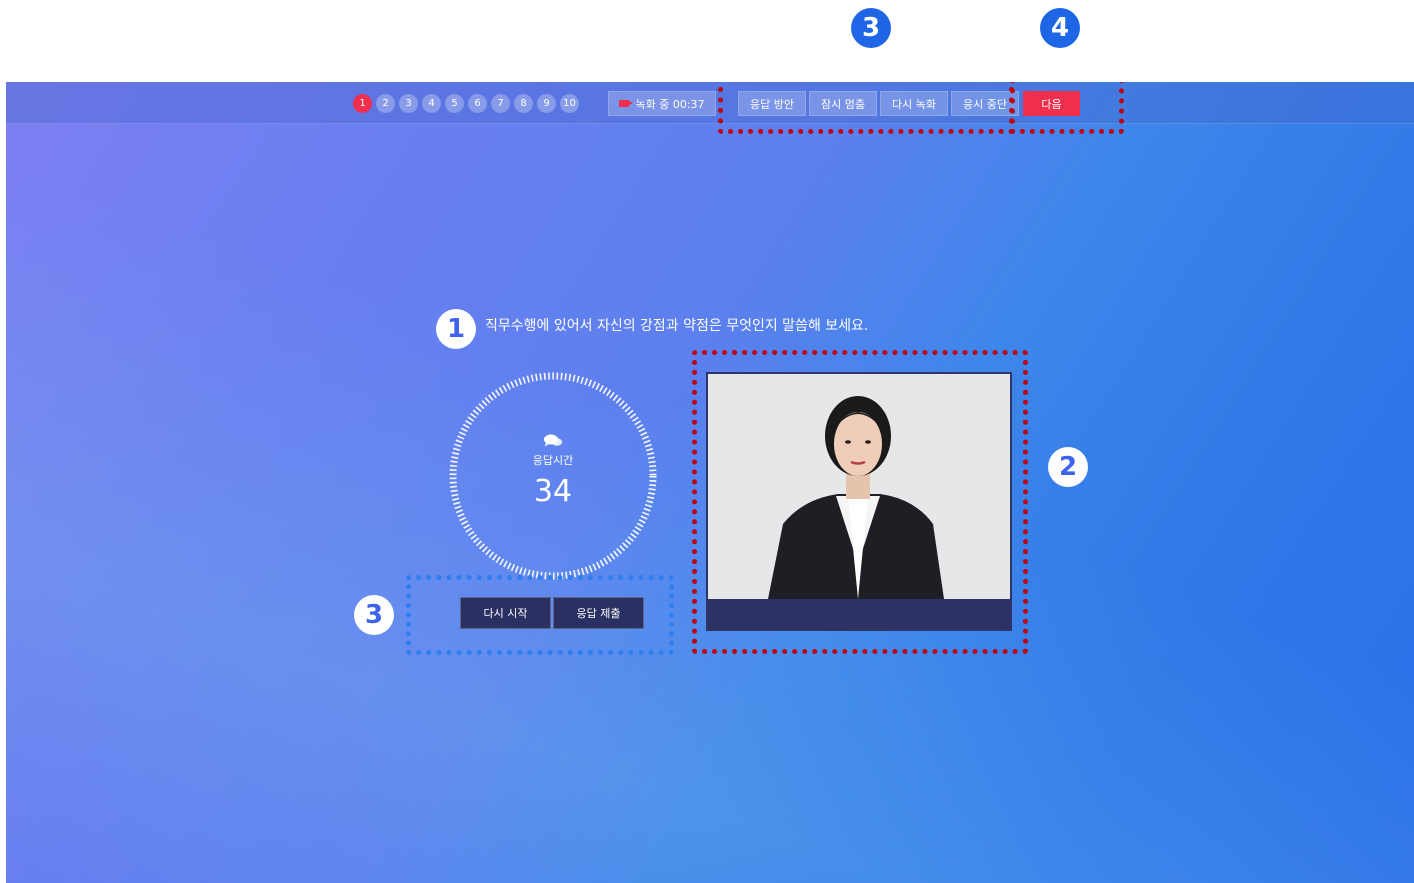  Describe the element at coordinates (385, 103) in the screenshot. I see `step-2: 2` at that location.